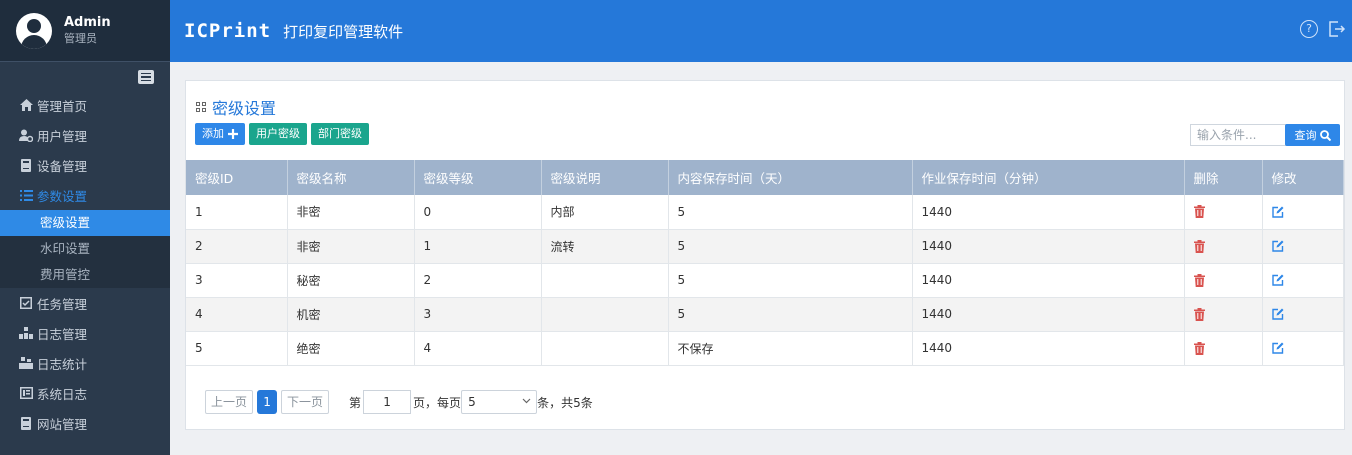  I want to click on hamburger-icon, so click(146, 77).